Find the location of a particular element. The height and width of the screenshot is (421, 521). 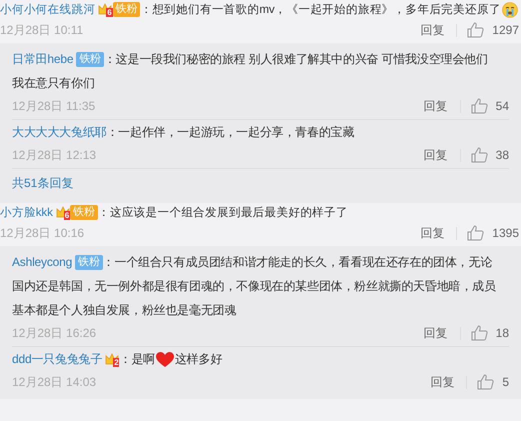

level-badge: 2 is located at coordinates (116, 363).